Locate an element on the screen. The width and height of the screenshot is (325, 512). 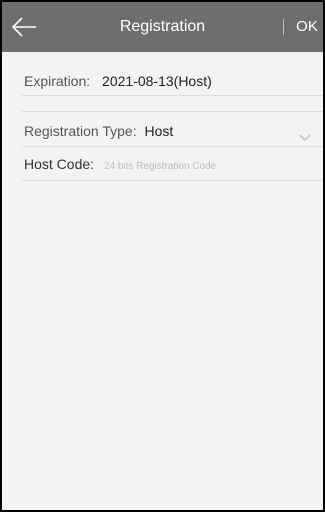
registration-type-select: Registration Type: Host is located at coordinates (173, 131).